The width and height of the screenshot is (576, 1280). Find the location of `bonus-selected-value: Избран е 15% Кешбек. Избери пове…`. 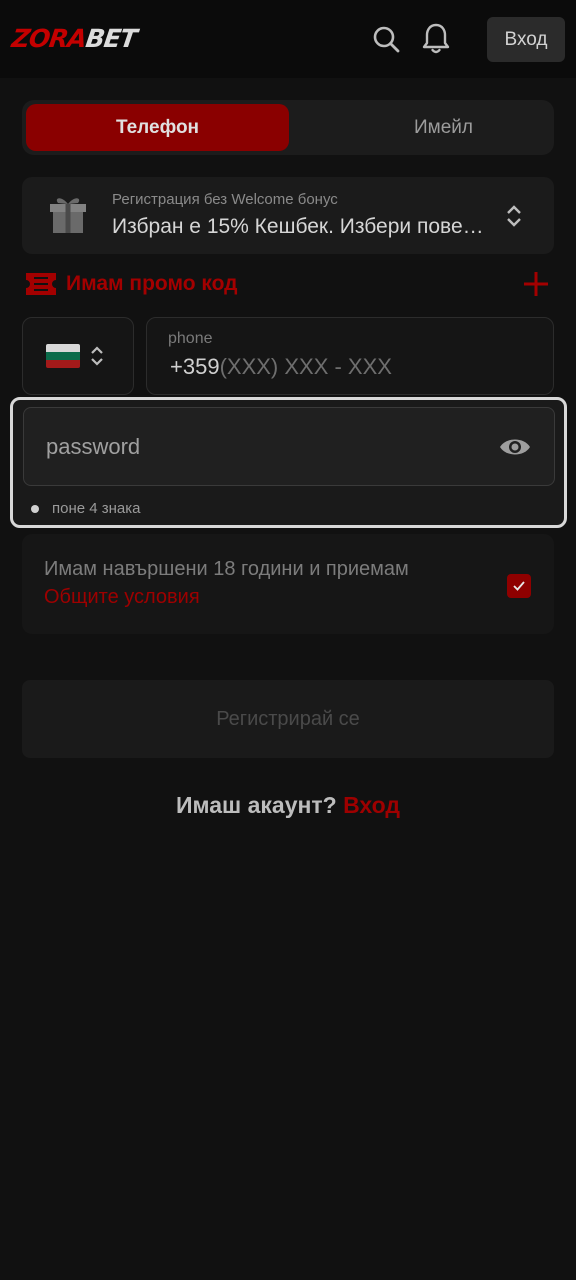

bonus-selected-value: Избран е 15% Кешбек. Избери пове… is located at coordinates (298, 226).